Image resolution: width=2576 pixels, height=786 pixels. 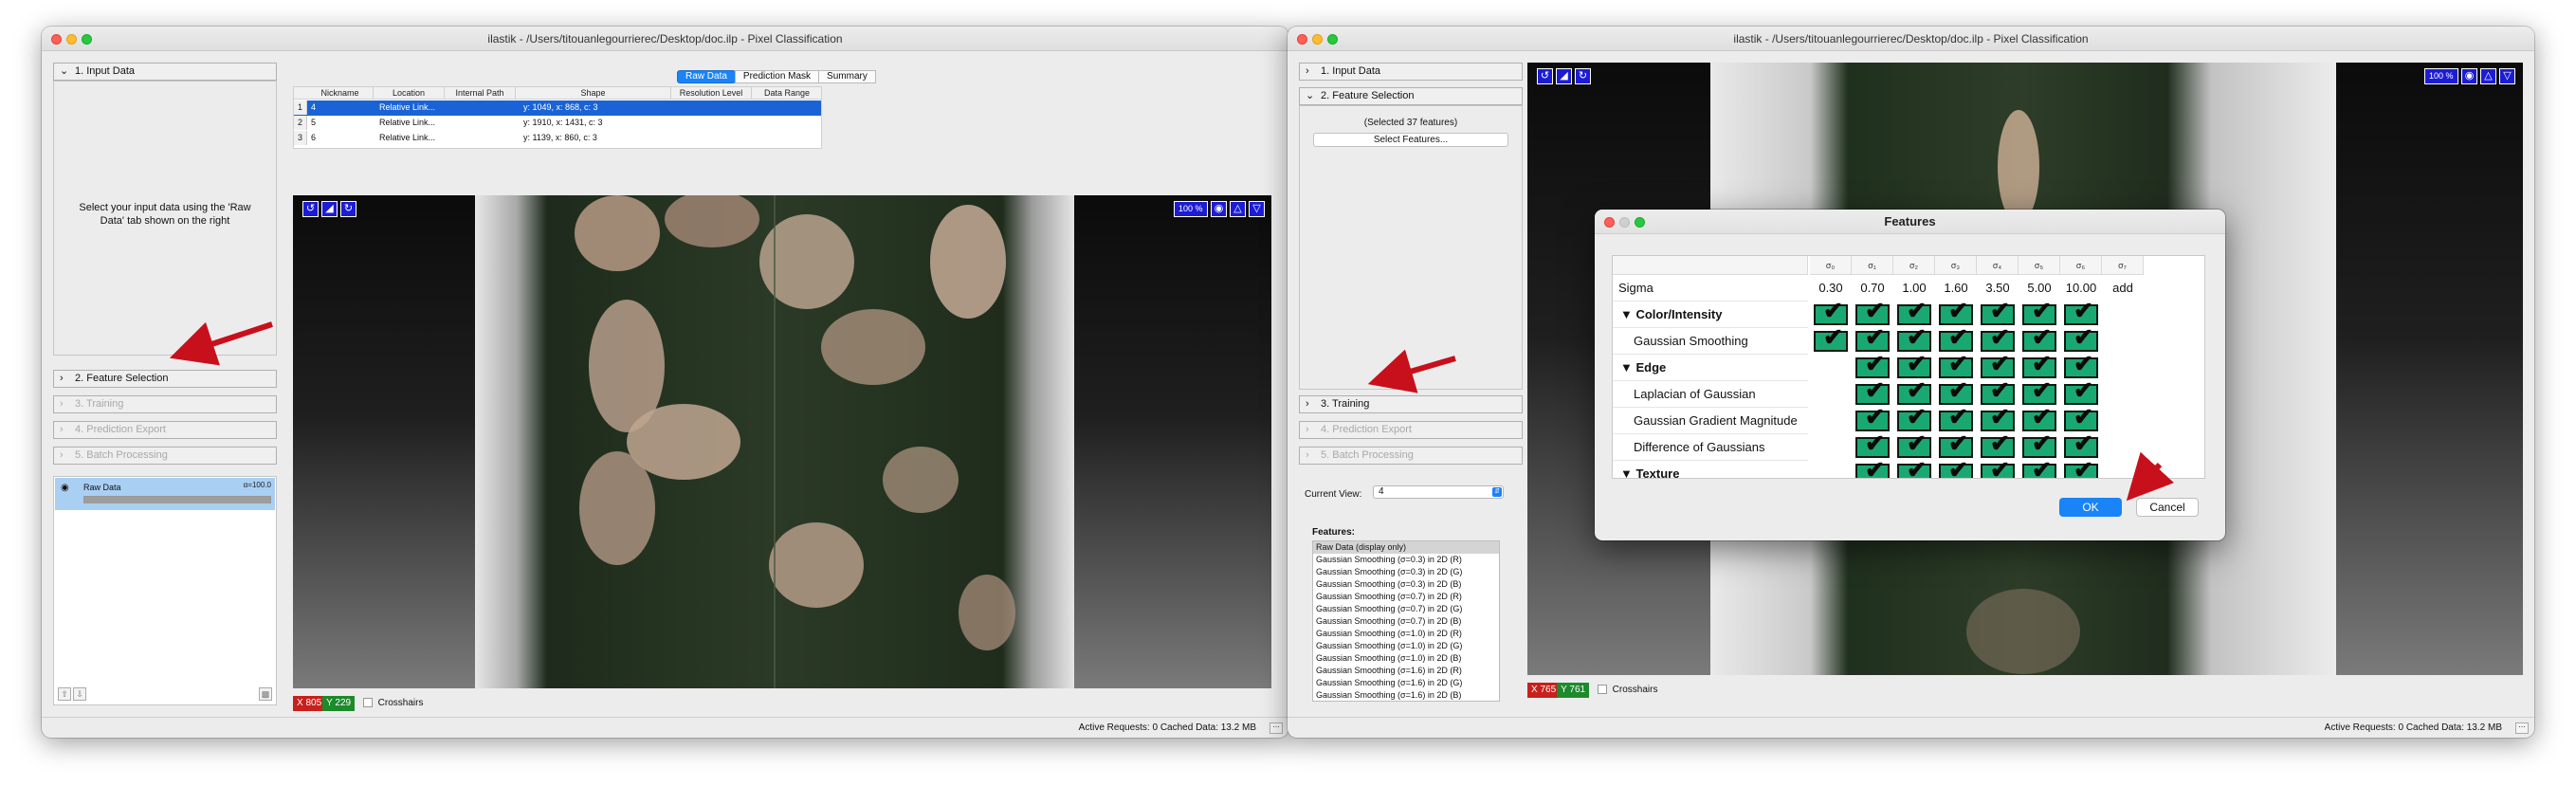 What do you see at coordinates (1406, 671) in the screenshot?
I see `feature-list-item: Gaussian Smoothing (σ=1.6) in 2D (R)` at bounding box center [1406, 671].